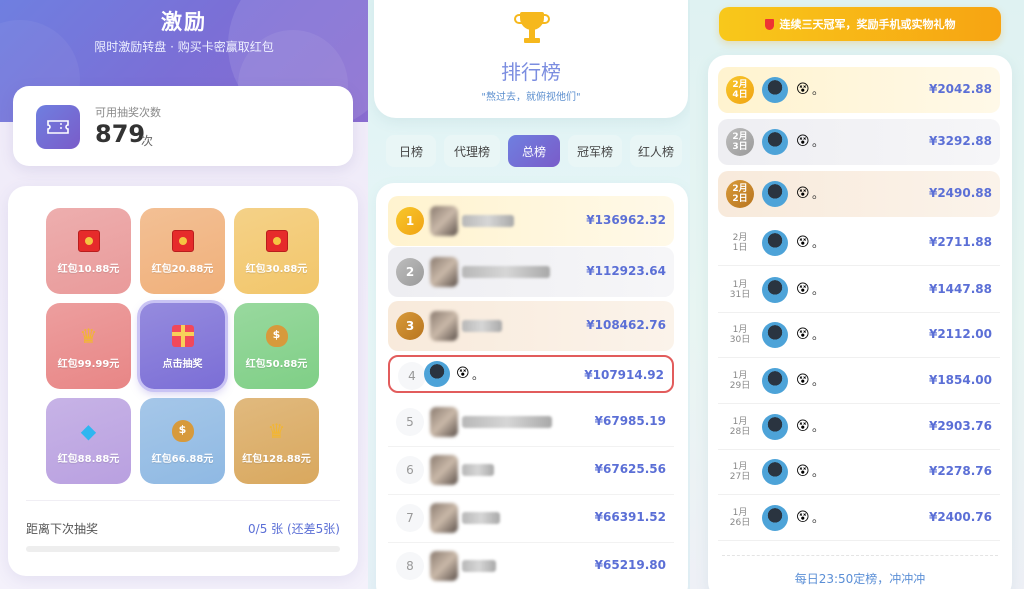  I want to click on tab-3: 冠军榜, so click(595, 151).